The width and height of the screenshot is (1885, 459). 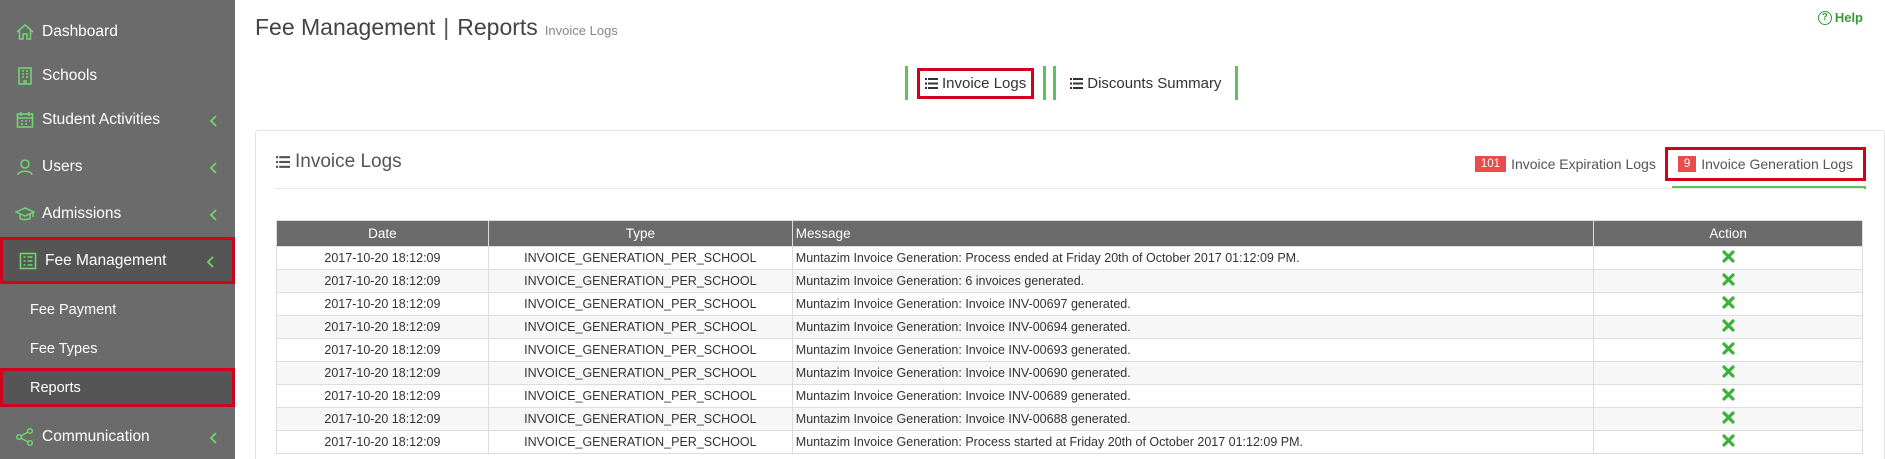 What do you see at coordinates (497, 27) in the screenshot?
I see `page-subtitle: Reports` at bounding box center [497, 27].